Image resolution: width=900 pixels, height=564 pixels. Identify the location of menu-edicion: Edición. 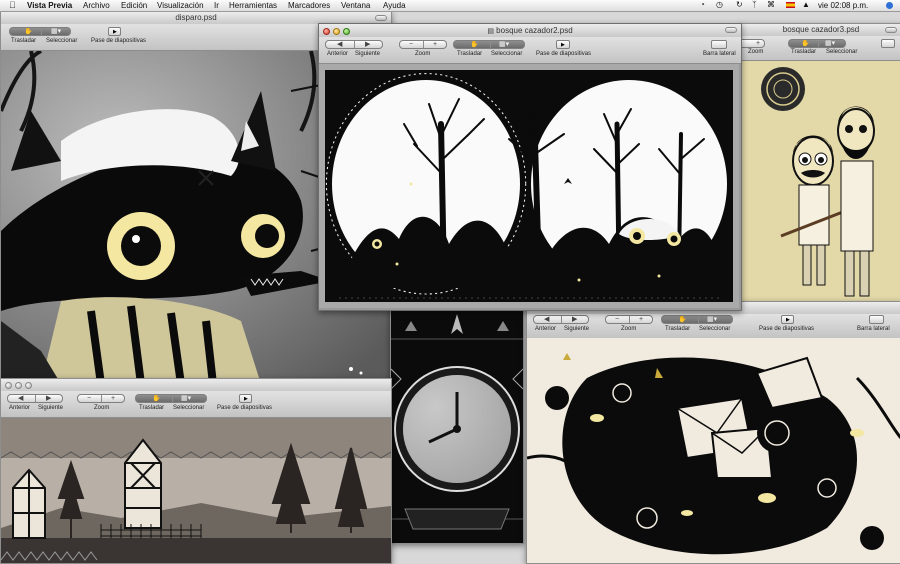
(134, 5).